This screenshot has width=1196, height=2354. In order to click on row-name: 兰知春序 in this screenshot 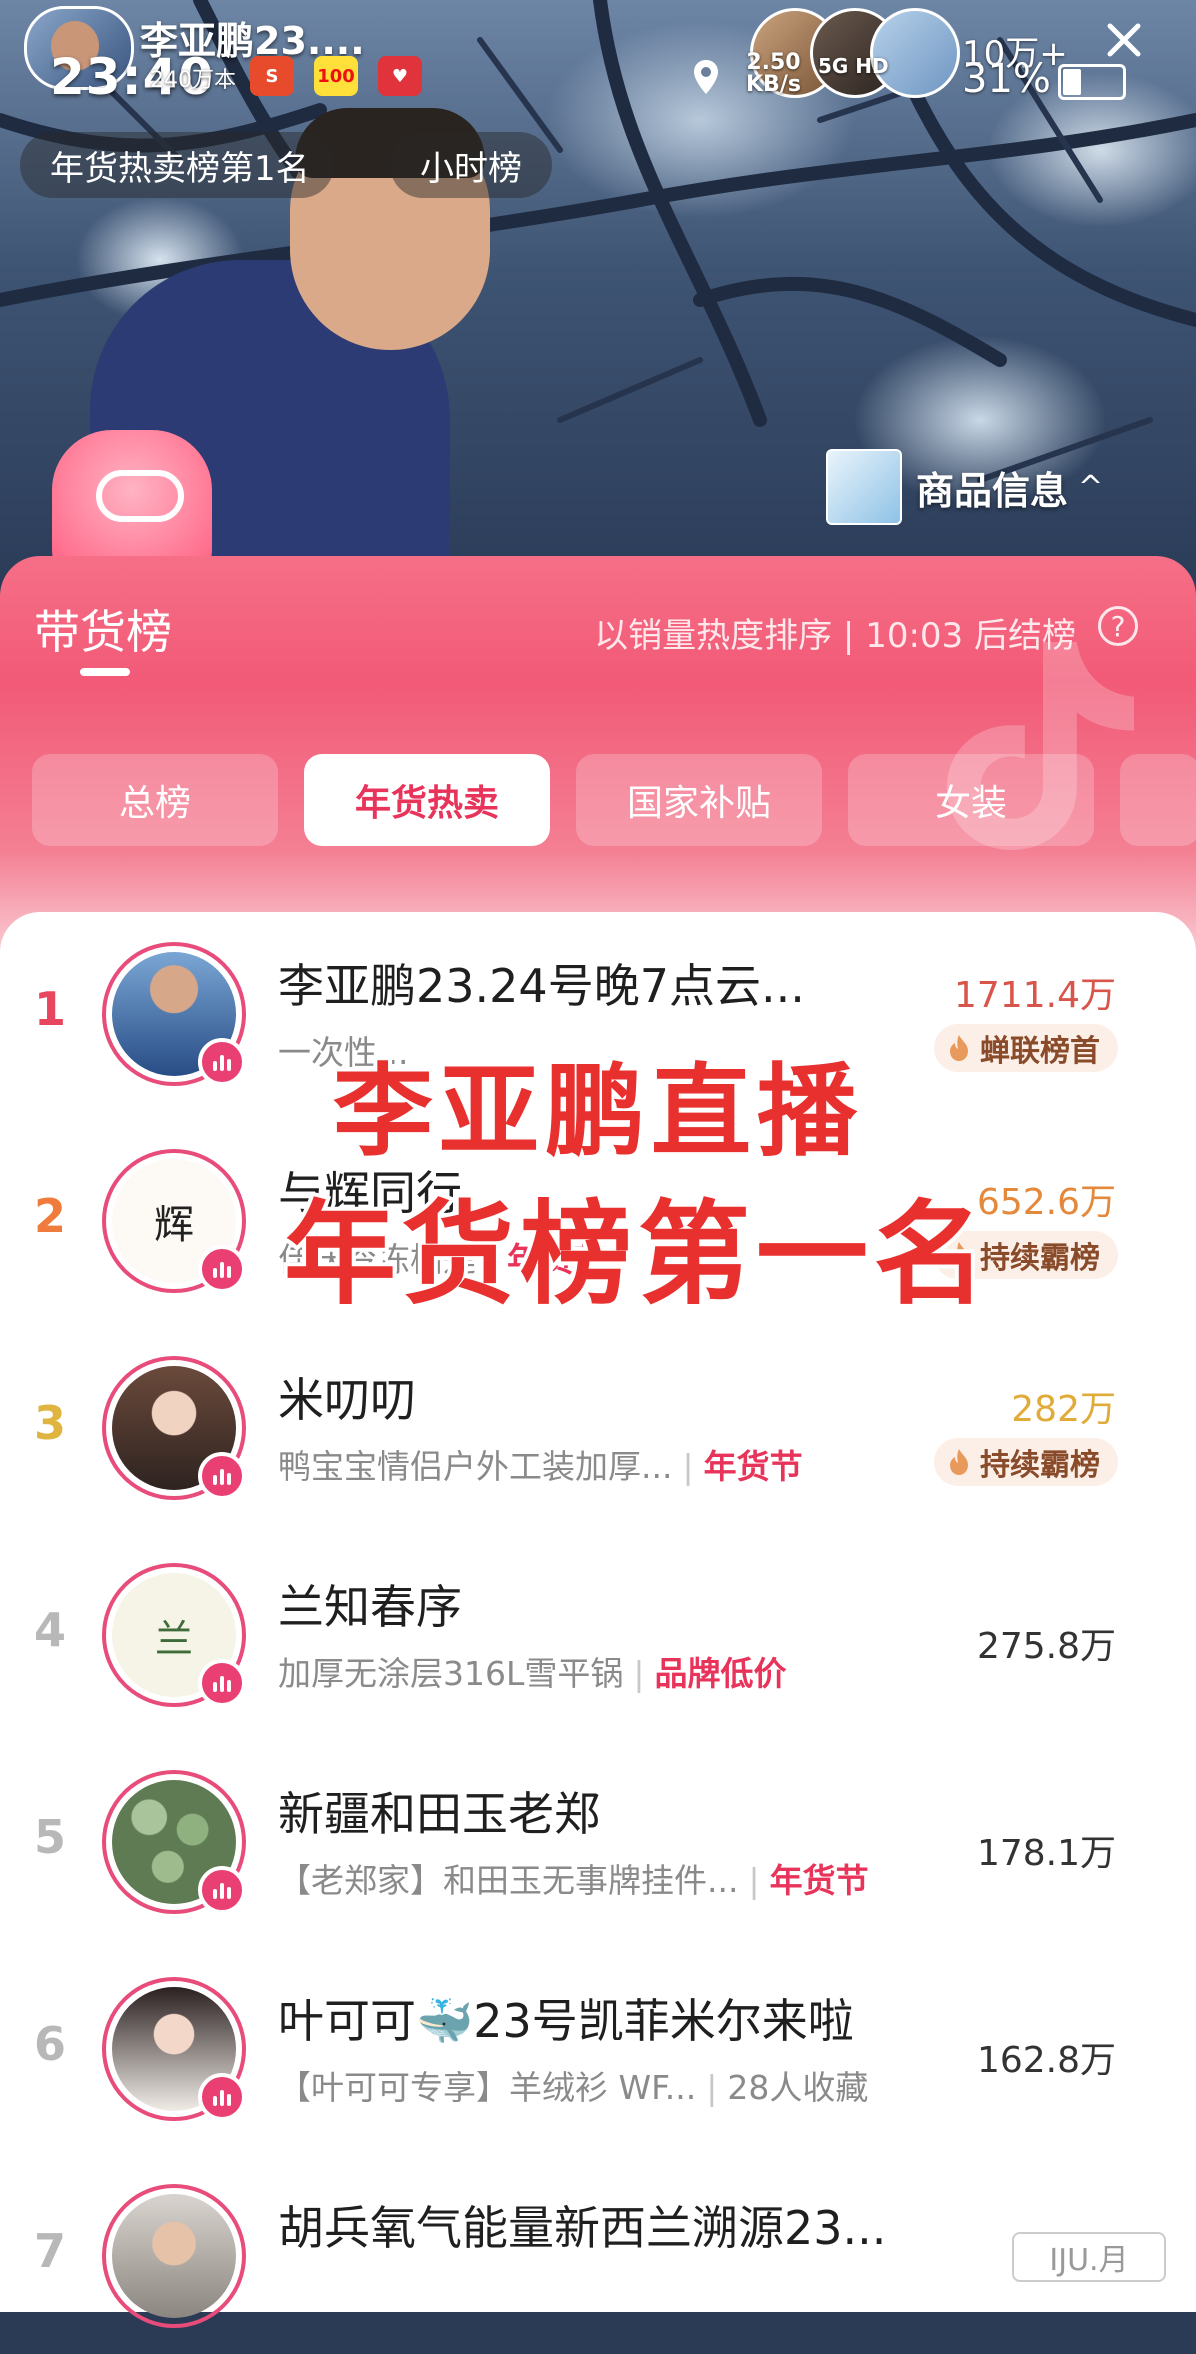, I will do `click(370, 1607)`.